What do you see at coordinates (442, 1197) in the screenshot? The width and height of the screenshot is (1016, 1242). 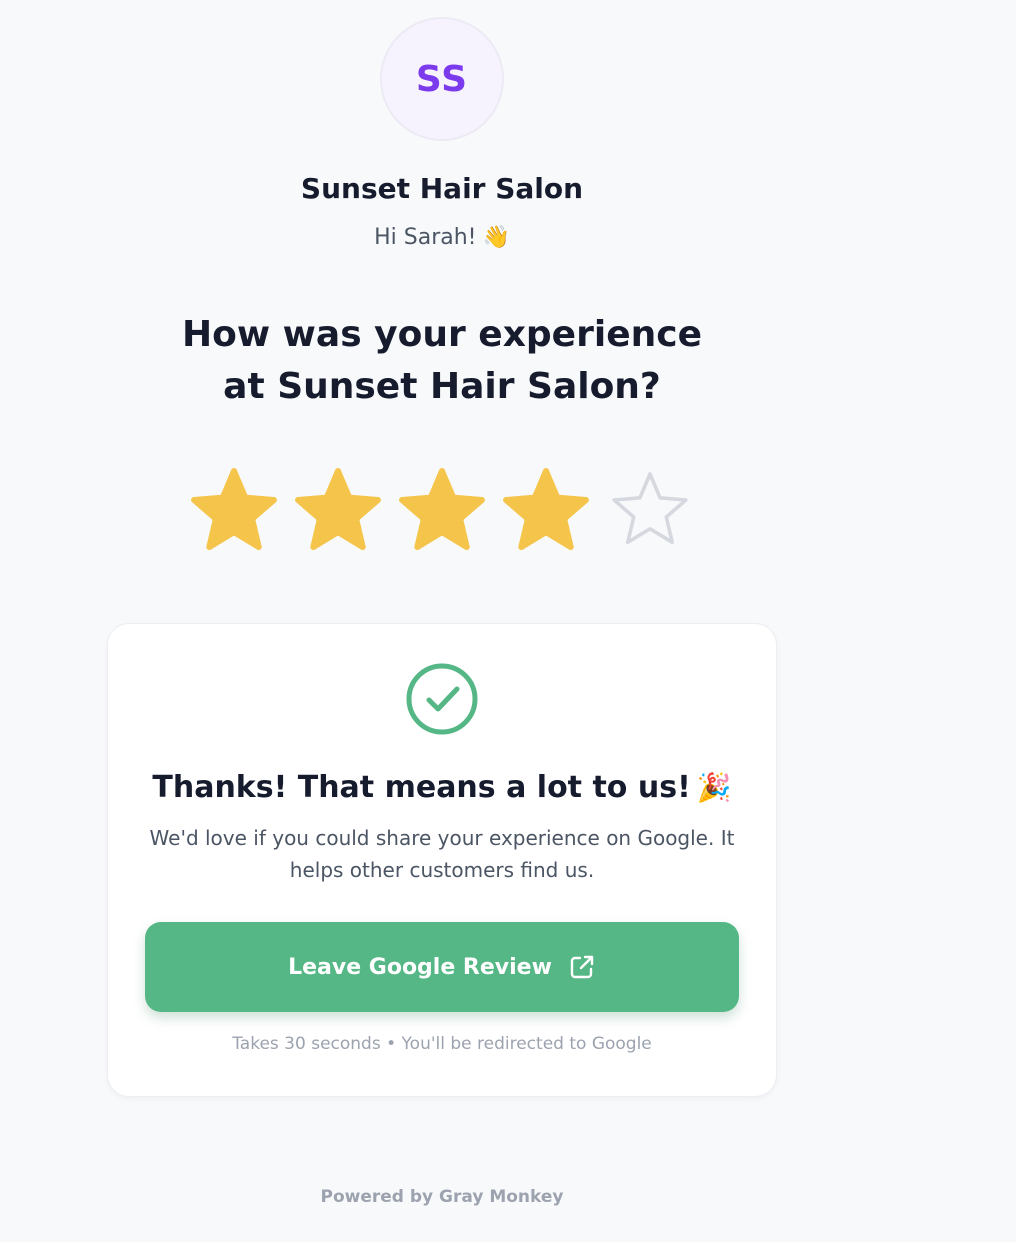 I see `powered-by: Powered by Gray Monkey` at bounding box center [442, 1197].